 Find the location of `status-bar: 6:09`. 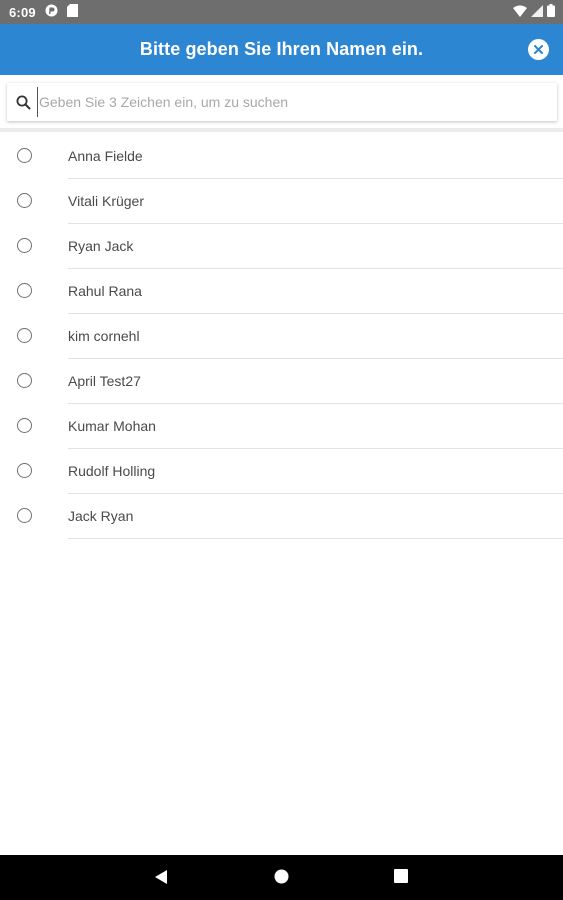

status-bar: 6:09 is located at coordinates (281, 12).